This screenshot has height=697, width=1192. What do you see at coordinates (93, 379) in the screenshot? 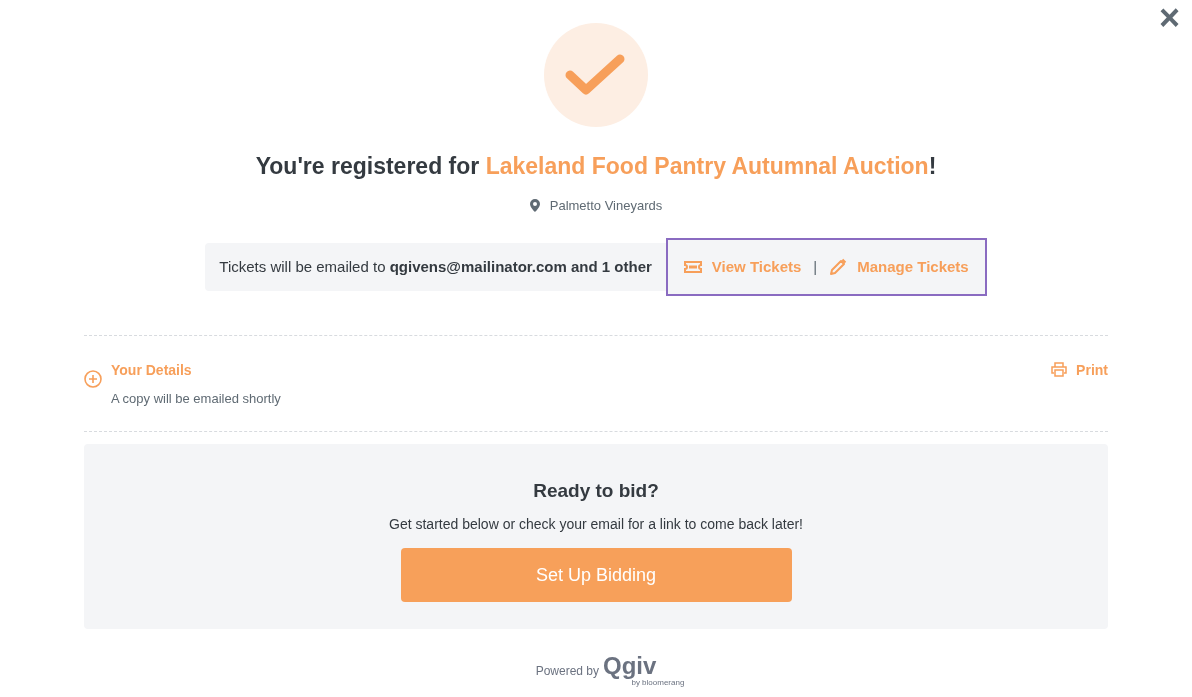
I see `plus-circle-icon` at bounding box center [93, 379].